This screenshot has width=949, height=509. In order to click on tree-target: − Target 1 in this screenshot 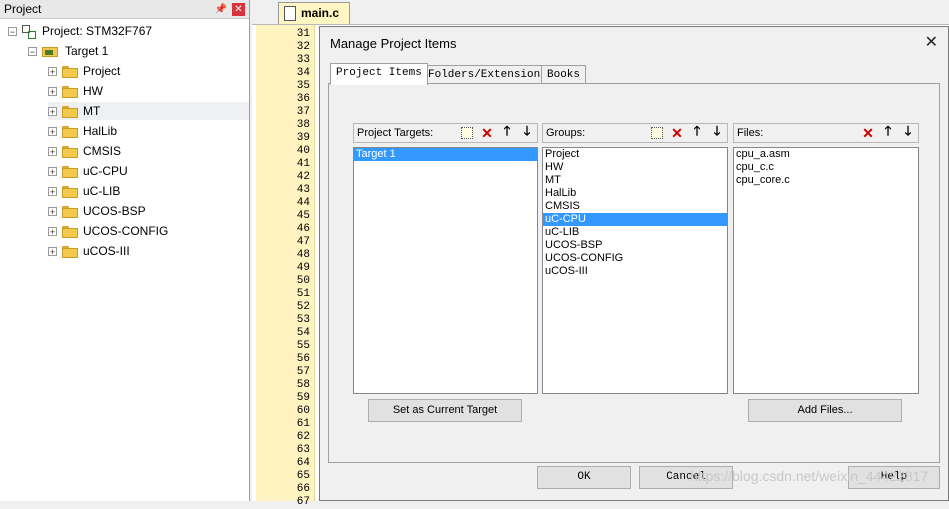, I will do `click(68, 51)`.